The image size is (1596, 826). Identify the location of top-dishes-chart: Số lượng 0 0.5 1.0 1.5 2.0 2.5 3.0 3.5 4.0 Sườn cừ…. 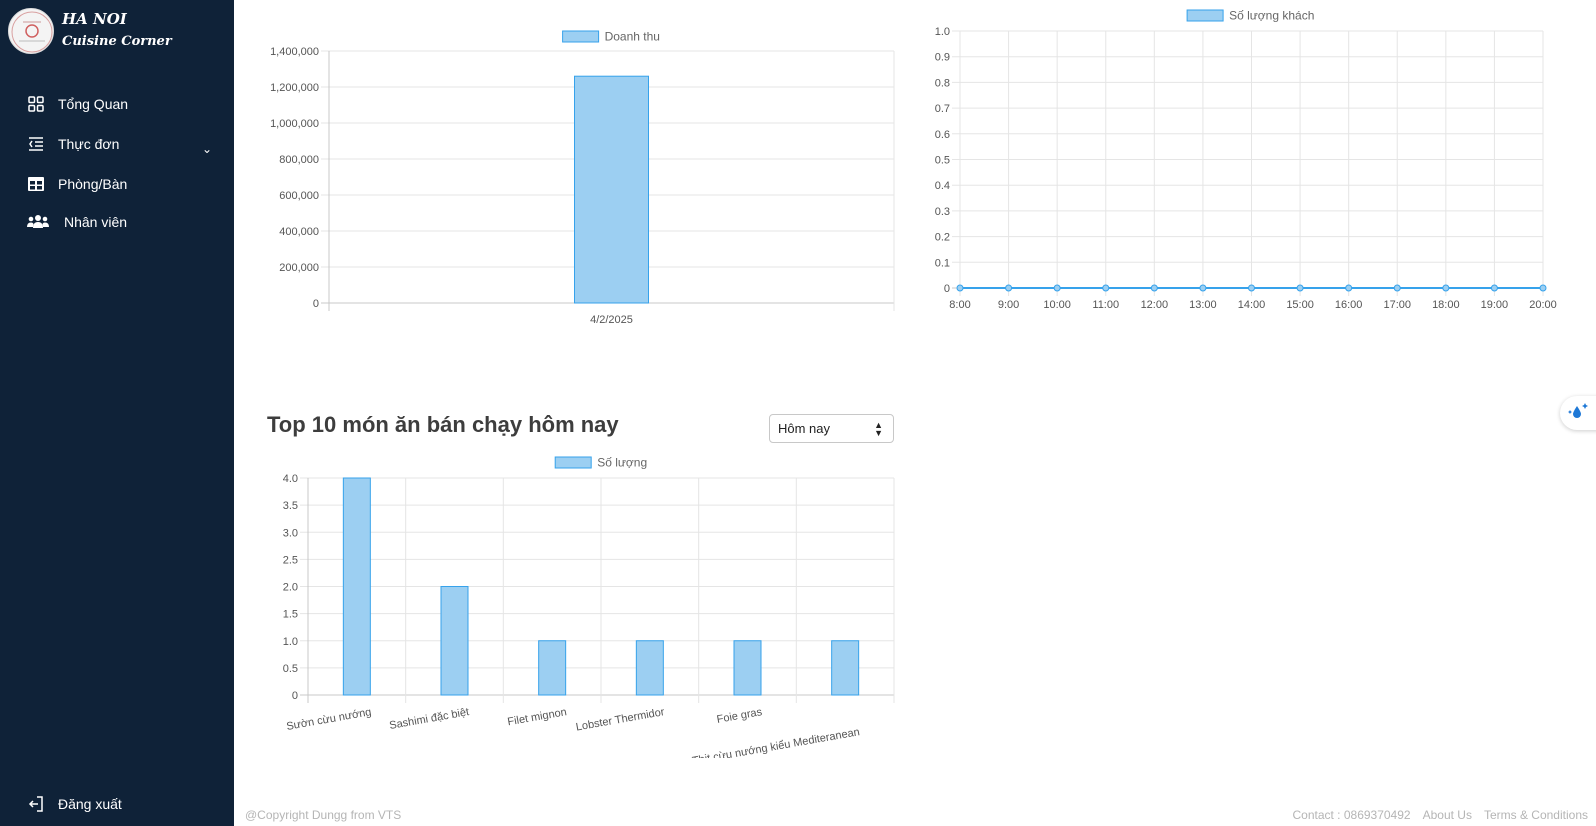
(589, 607).